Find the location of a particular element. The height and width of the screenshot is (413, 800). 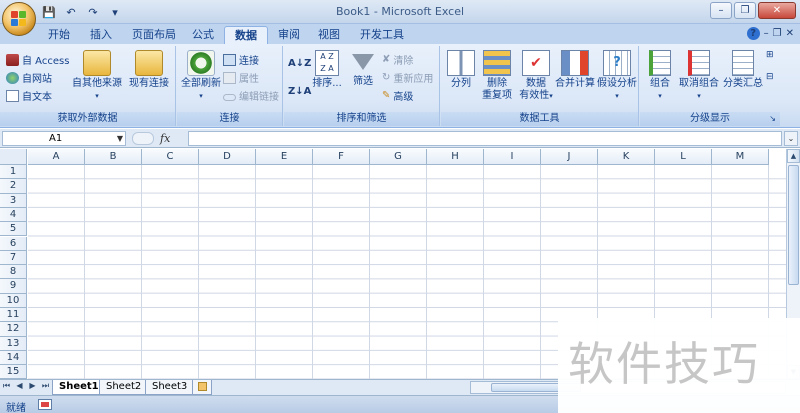

sheet-tab-sheet3: Sheet3 is located at coordinates (170, 387).